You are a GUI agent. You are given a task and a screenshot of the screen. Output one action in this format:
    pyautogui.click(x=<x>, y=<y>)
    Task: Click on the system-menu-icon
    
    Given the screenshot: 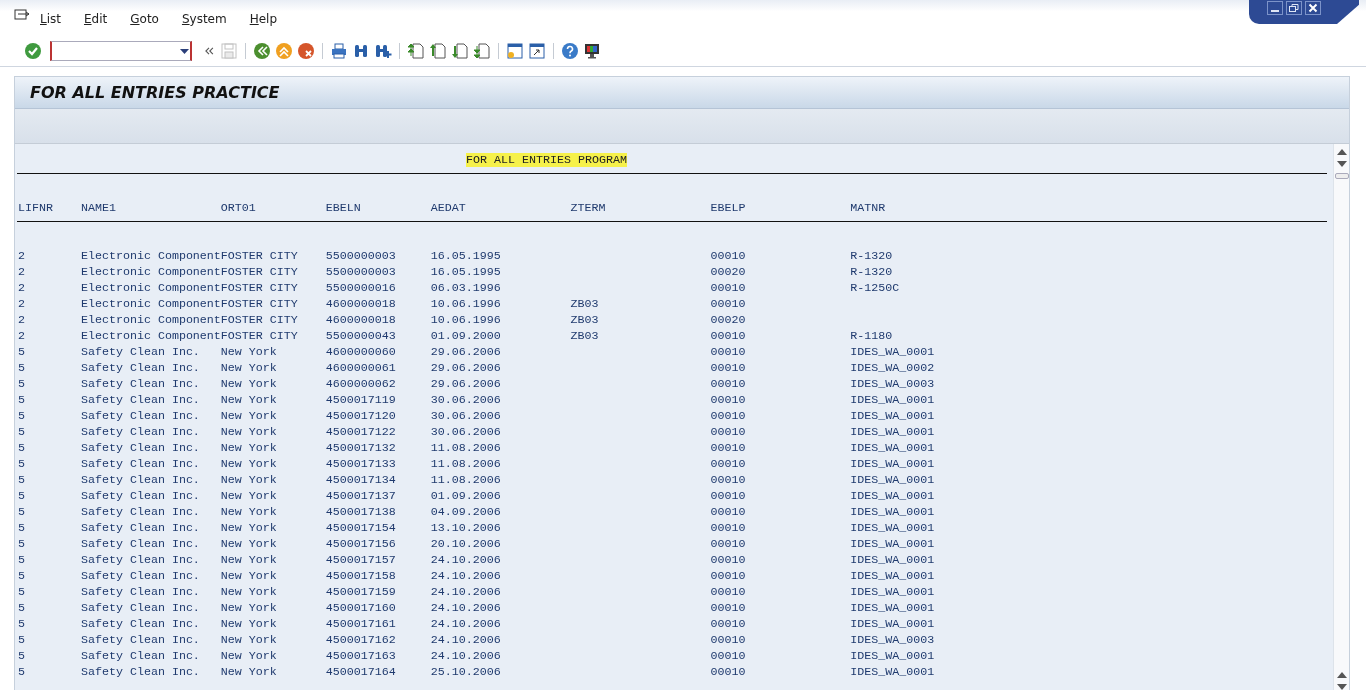 What is the action you would take?
    pyautogui.click(x=22, y=16)
    